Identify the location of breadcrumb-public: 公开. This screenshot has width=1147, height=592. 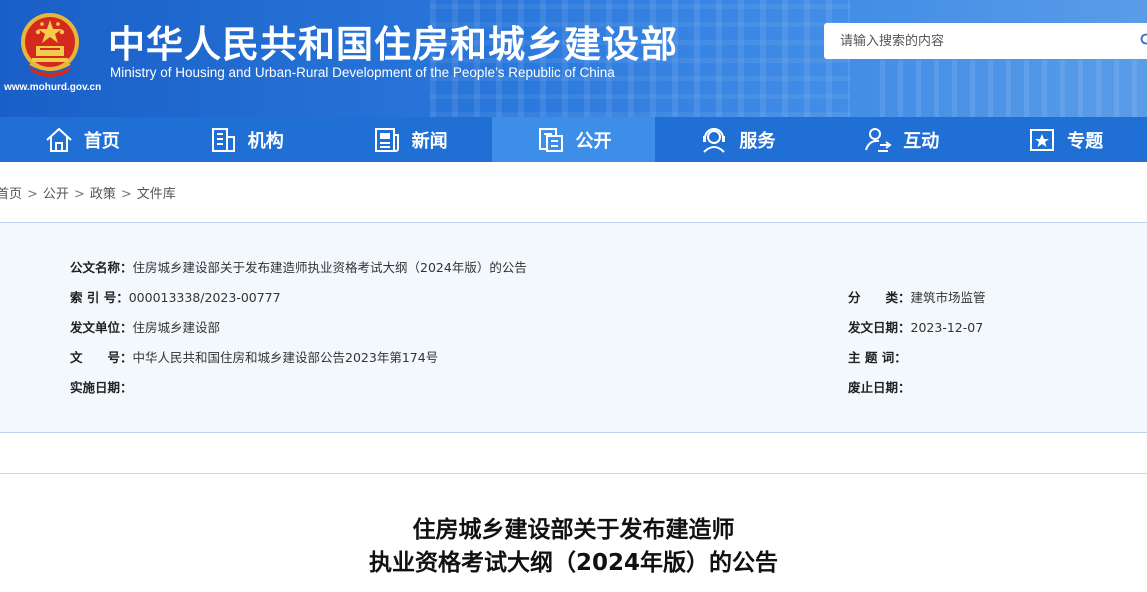
(56, 194).